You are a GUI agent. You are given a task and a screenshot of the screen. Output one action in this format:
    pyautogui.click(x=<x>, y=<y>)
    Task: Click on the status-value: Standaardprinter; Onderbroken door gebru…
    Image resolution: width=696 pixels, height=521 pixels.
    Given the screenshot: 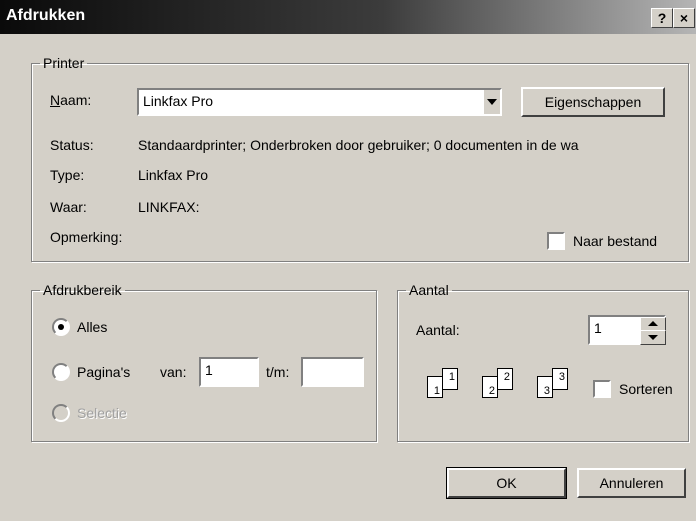 What is the action you would take?
    pyautogui.click(x=358, y=145)
    